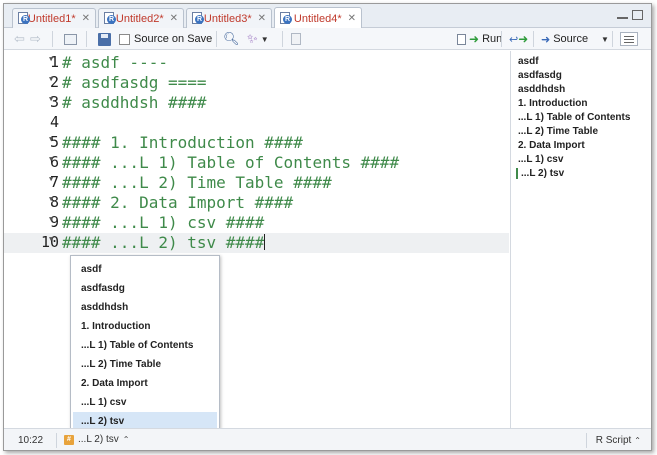  What do you see at coordinates (571, 39) in the screenshot?
I see `source-label: Source` at bounding box center [571, 39].